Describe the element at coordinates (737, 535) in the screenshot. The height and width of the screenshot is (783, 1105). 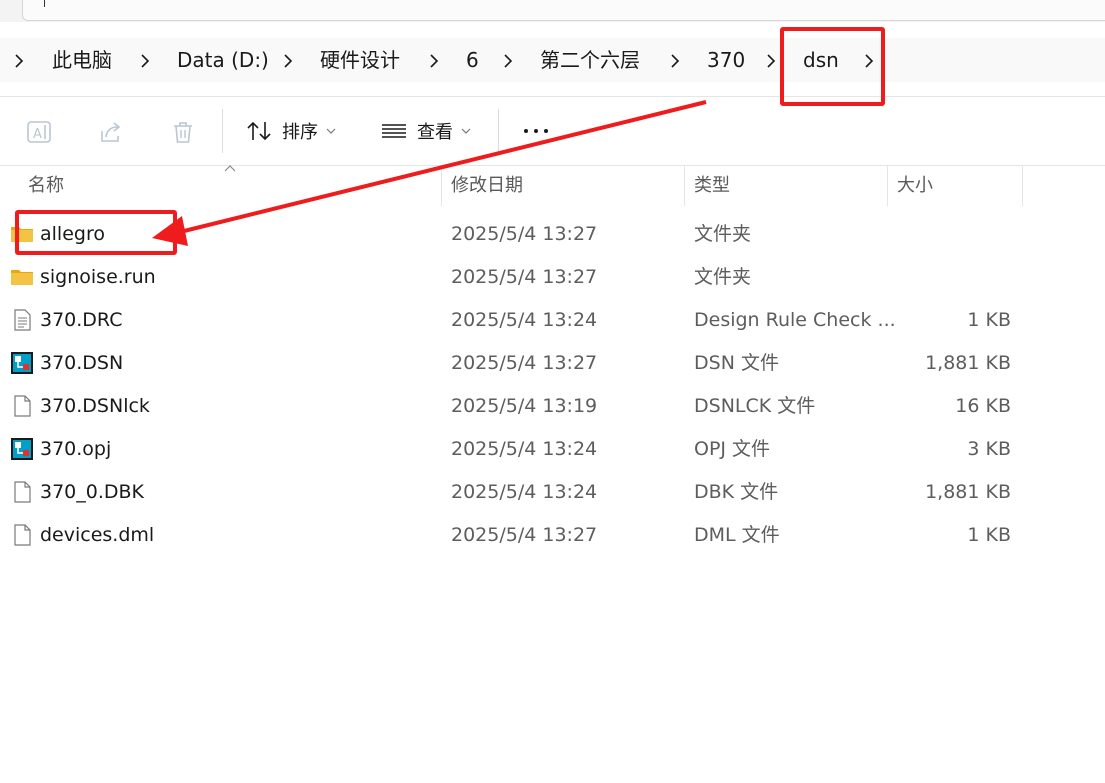
I see `file-type: DML 文件` at that location.